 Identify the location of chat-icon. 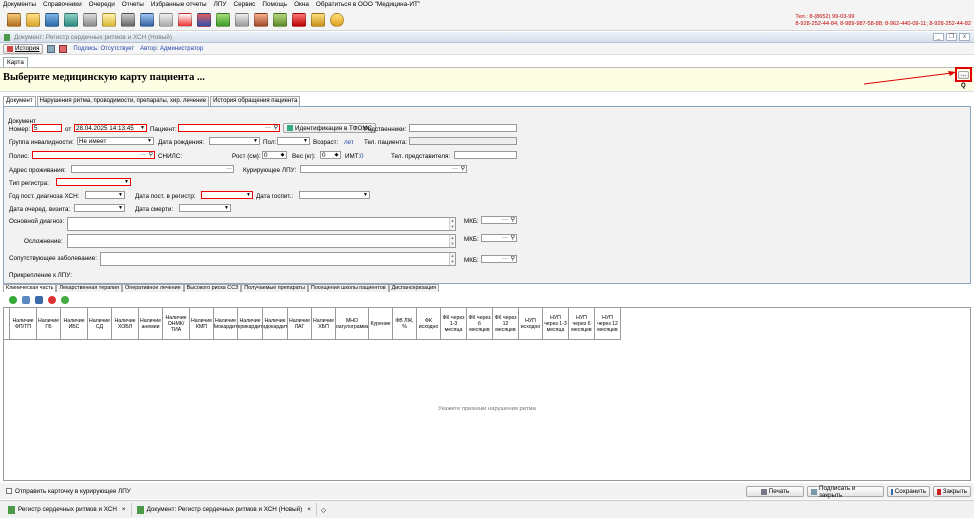
(337, 19).